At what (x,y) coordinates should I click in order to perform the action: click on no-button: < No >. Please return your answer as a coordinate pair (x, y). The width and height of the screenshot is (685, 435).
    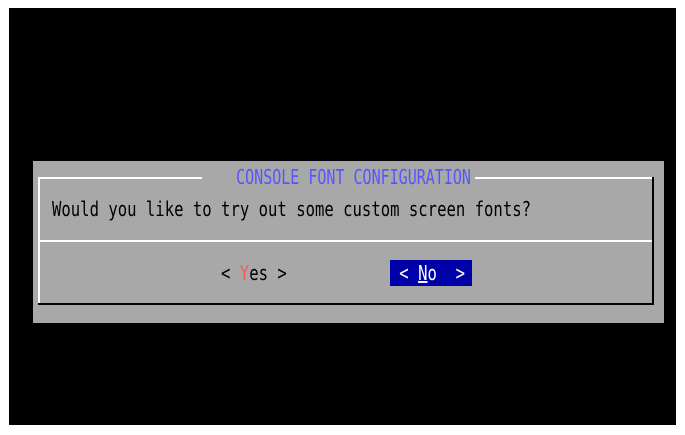
    Looking at the image, I should click on (431, 273).